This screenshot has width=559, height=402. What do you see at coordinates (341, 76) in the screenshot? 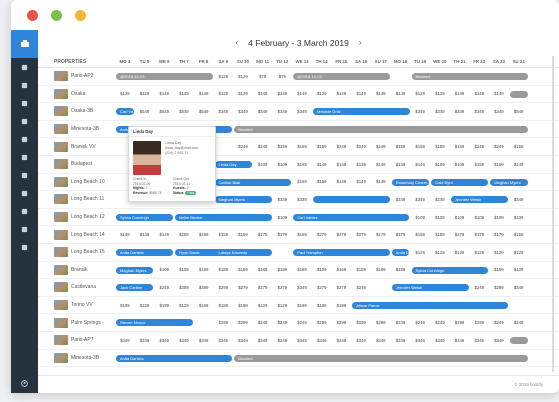
I see `blocked-bar: @2018-10-03` at bounding box center [341, 76].